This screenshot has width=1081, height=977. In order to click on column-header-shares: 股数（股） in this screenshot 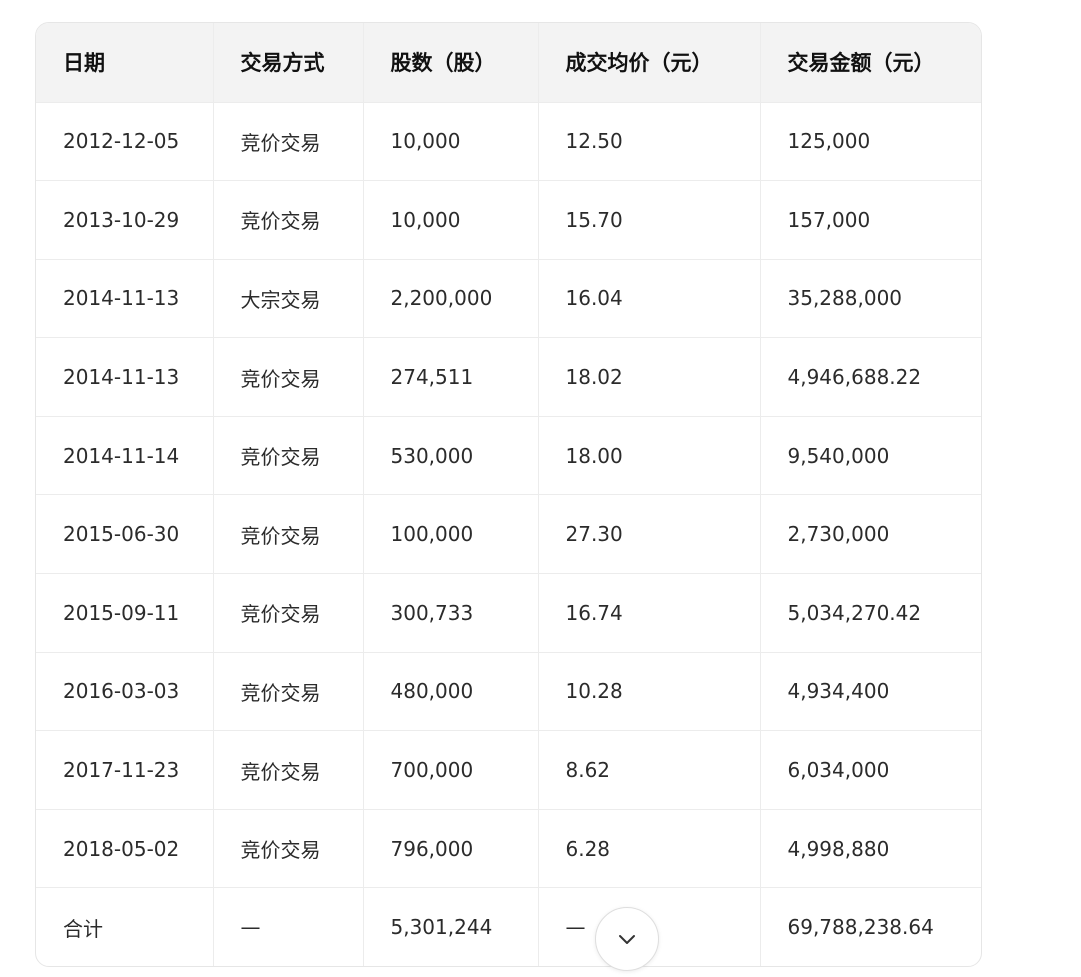, I will do `click(451, 63)`.